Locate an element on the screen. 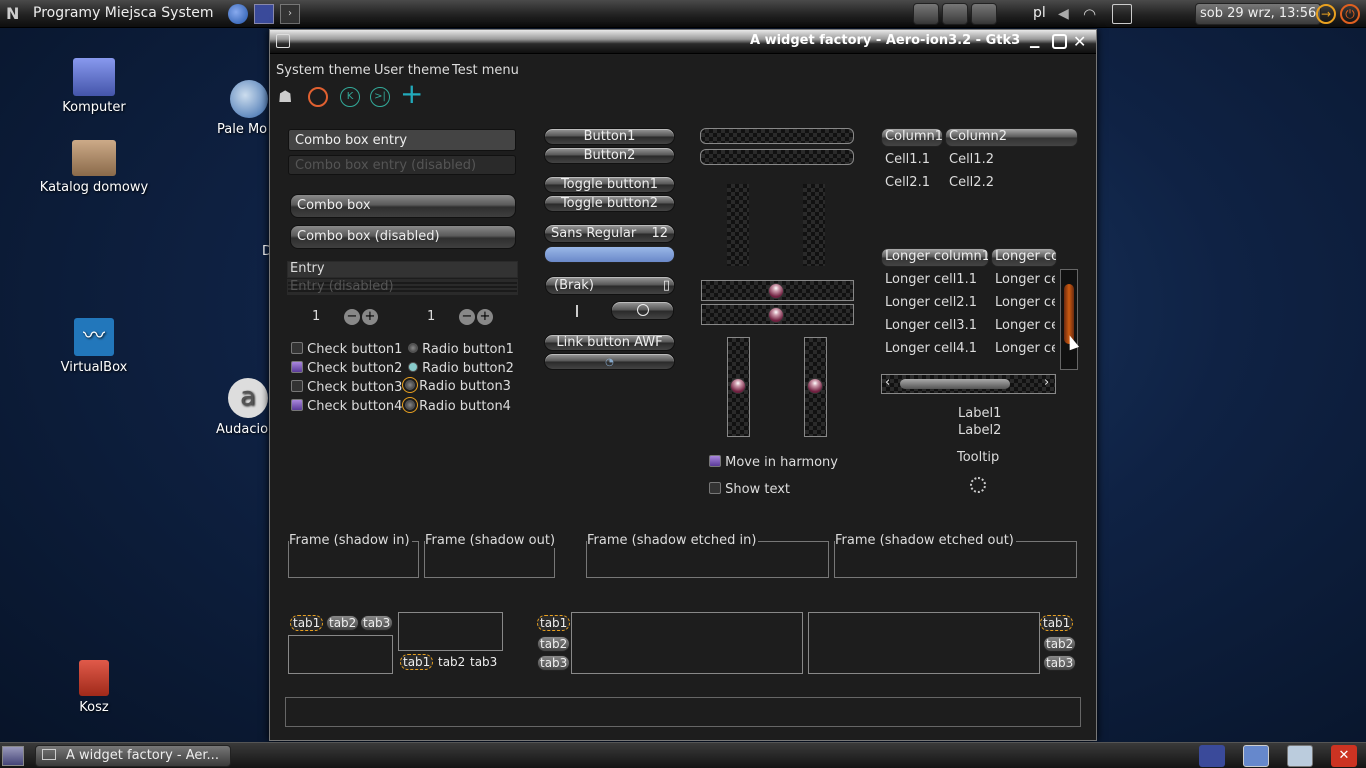 This screenshot has width=1366, height=768. tree-cell: Cell2.1 is located at coordinates (907, 182).